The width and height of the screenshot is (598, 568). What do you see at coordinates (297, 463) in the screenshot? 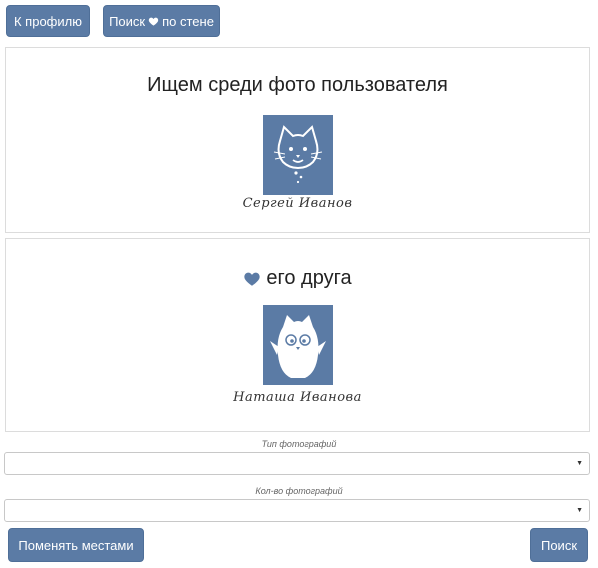
I see `photo-type-select: ▼` at bounding box center [297, 463].